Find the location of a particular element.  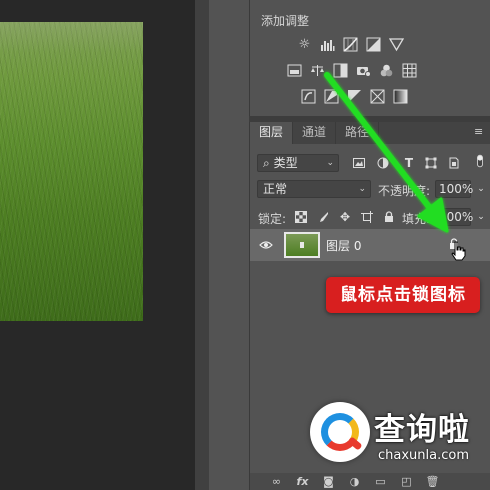

curves-icon is located at coordinates (350, 44).